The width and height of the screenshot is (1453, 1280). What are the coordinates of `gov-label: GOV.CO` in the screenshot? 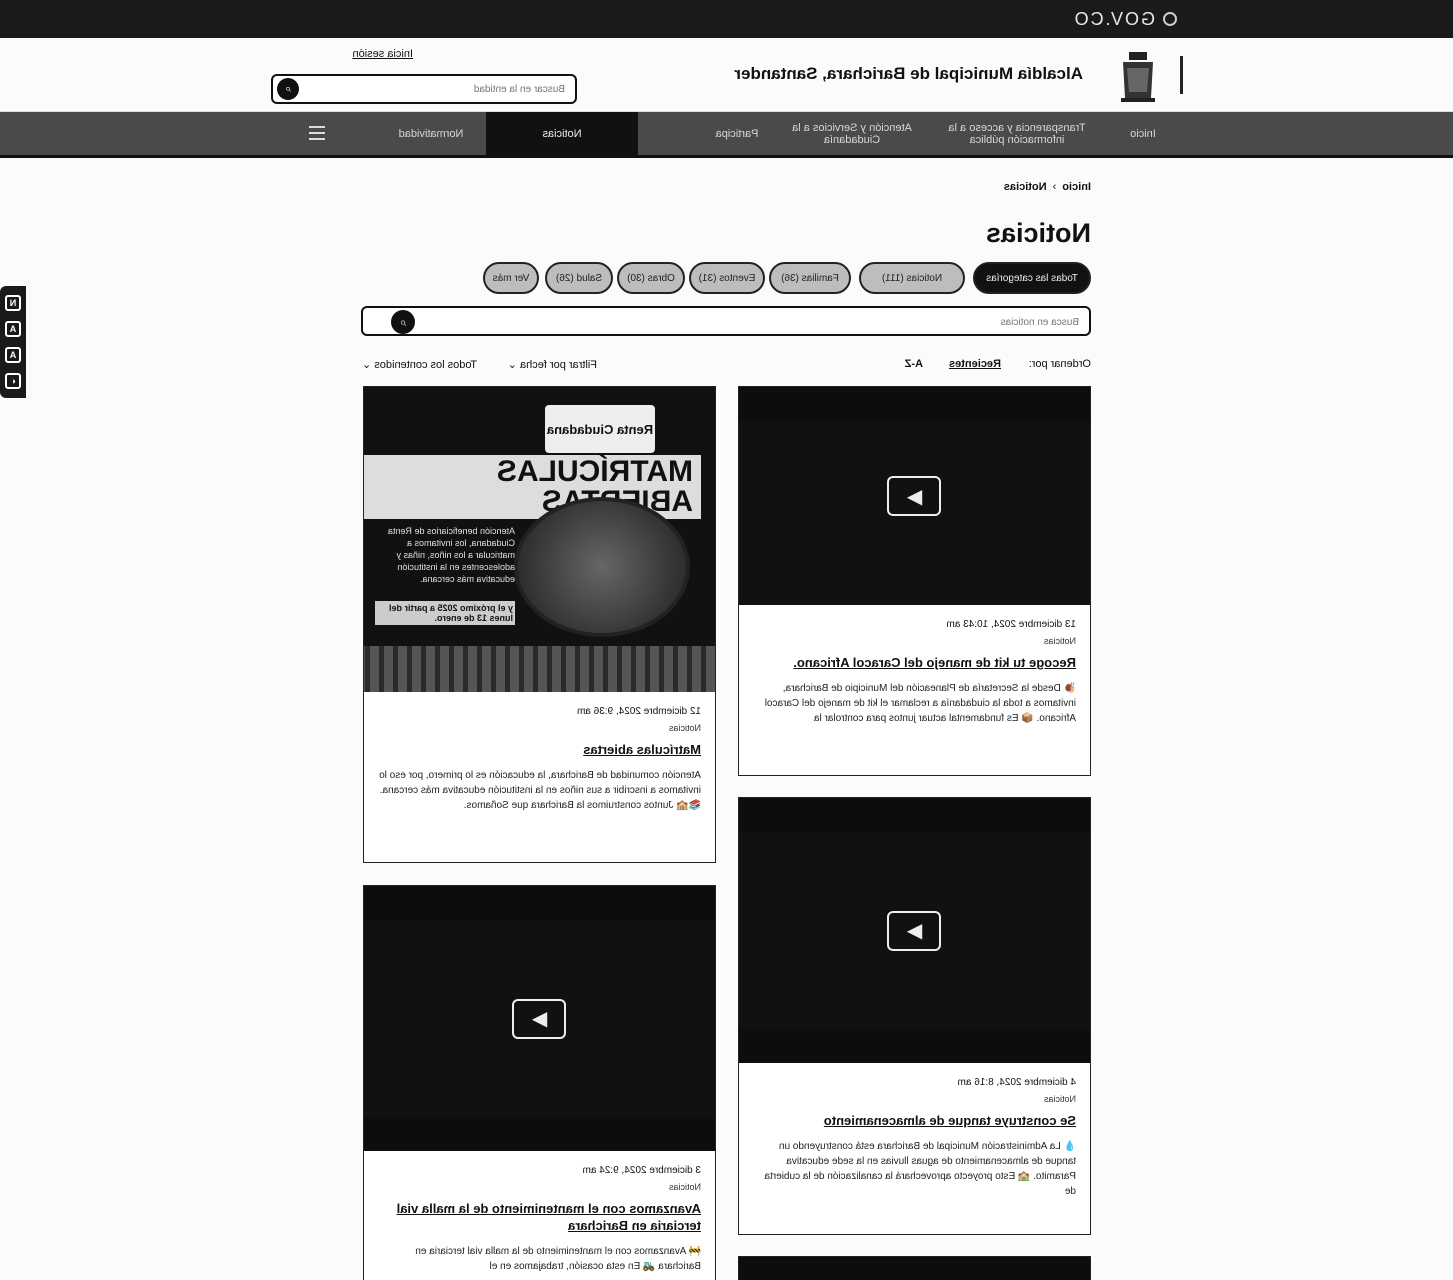 It's located at (1114, 19).